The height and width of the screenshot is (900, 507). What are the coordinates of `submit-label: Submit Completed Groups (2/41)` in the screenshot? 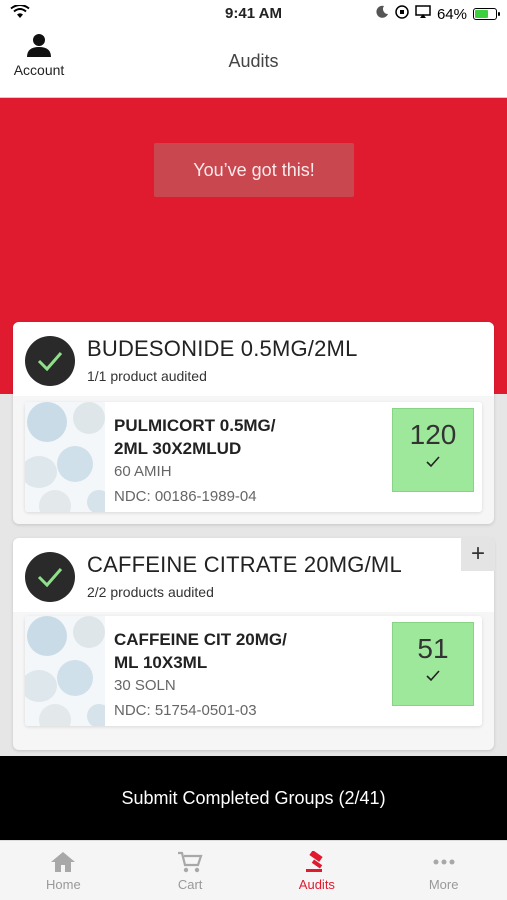 It's located at (253, 797).